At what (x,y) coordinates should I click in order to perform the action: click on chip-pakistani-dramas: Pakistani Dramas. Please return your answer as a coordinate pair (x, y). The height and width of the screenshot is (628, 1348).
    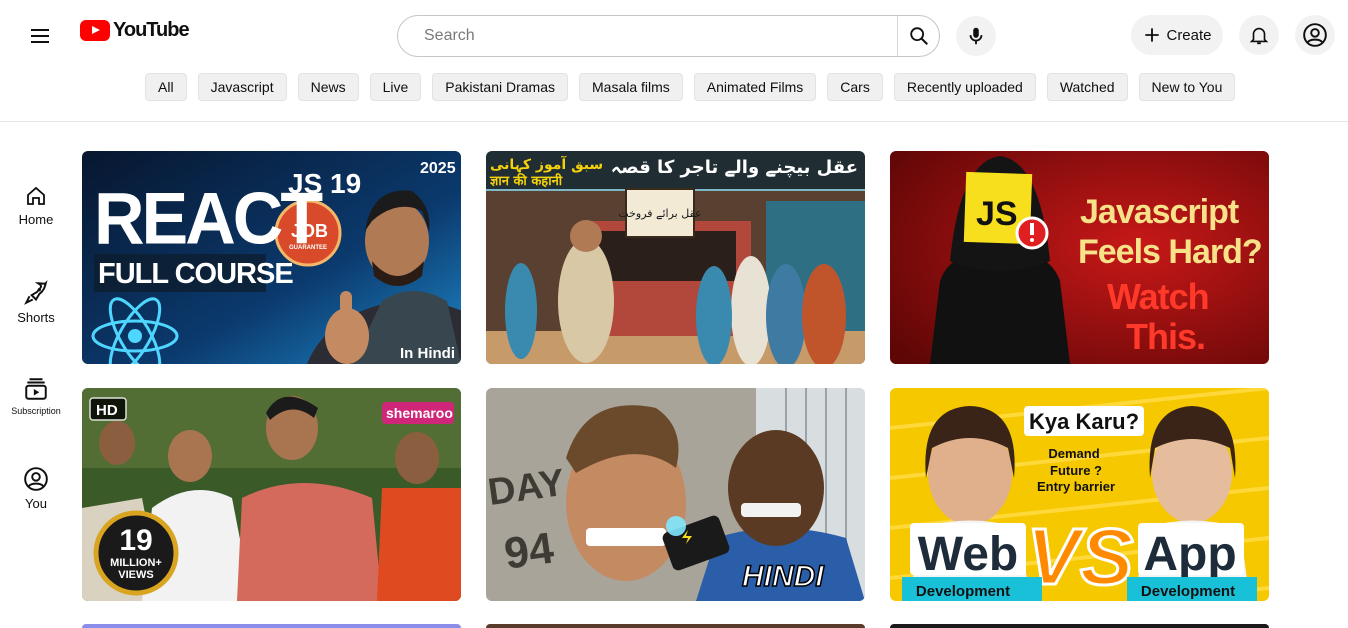
    Looking at the image, I should click on (500, 87).